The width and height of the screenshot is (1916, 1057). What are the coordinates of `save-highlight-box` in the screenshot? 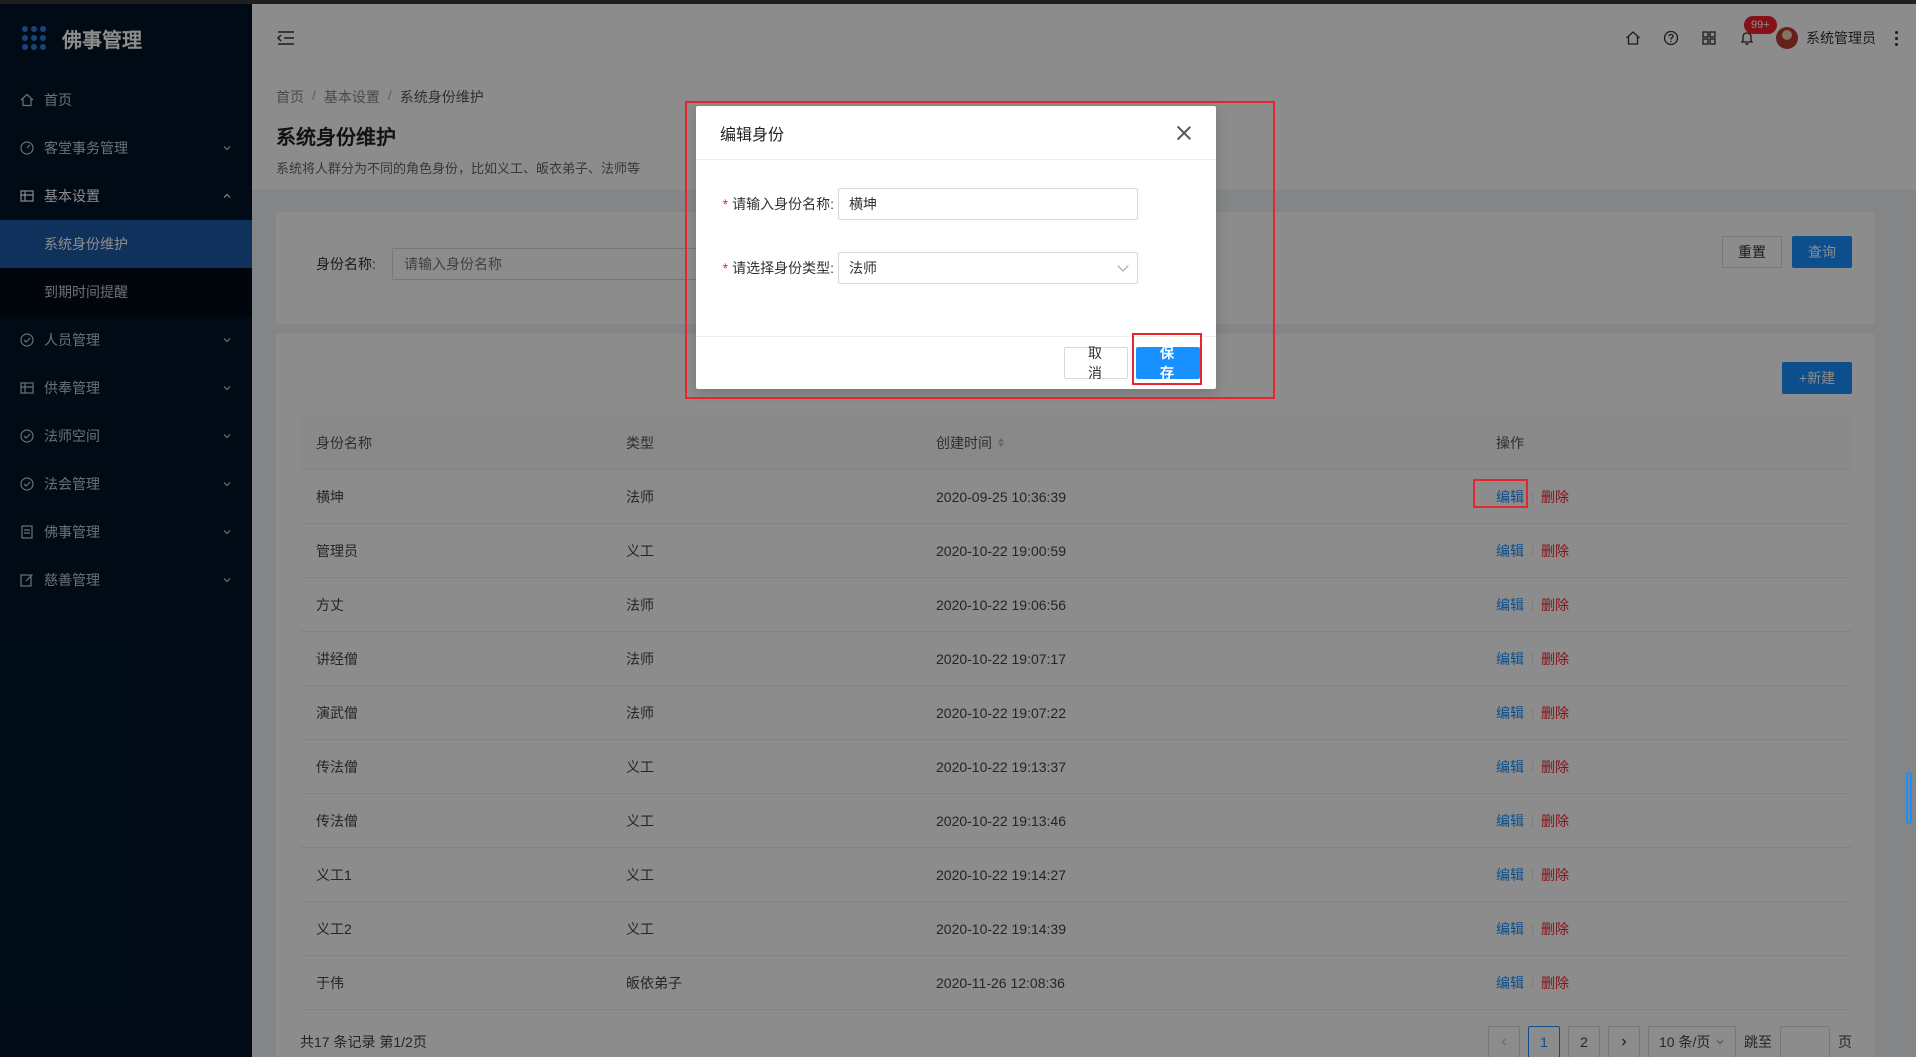 It's located at (1167, 359).